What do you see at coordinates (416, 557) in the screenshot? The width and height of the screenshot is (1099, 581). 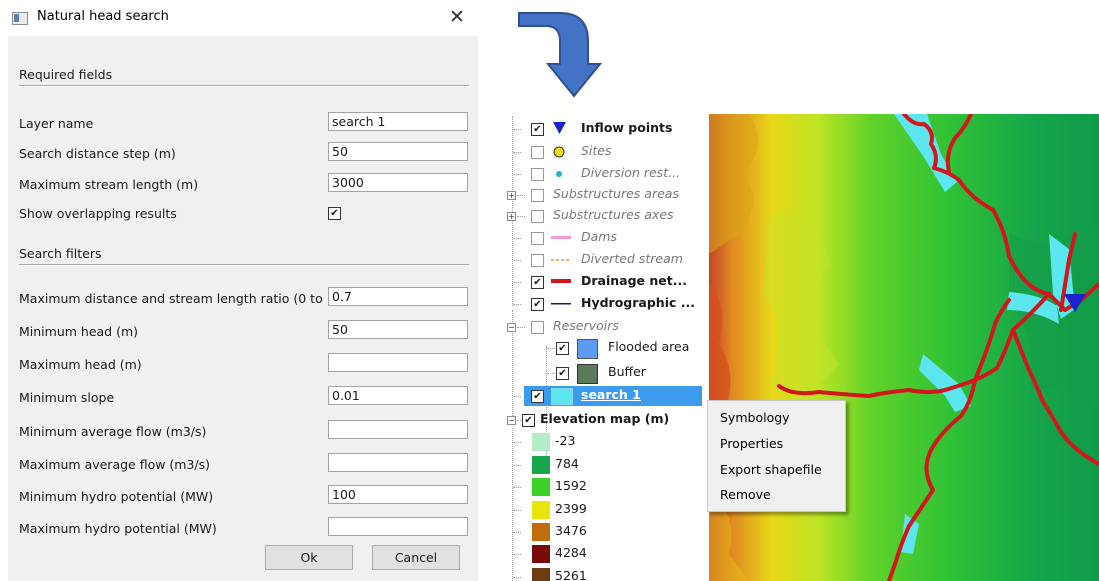 I see `cancel-button: Cancel` at bounding box center [416, 557].